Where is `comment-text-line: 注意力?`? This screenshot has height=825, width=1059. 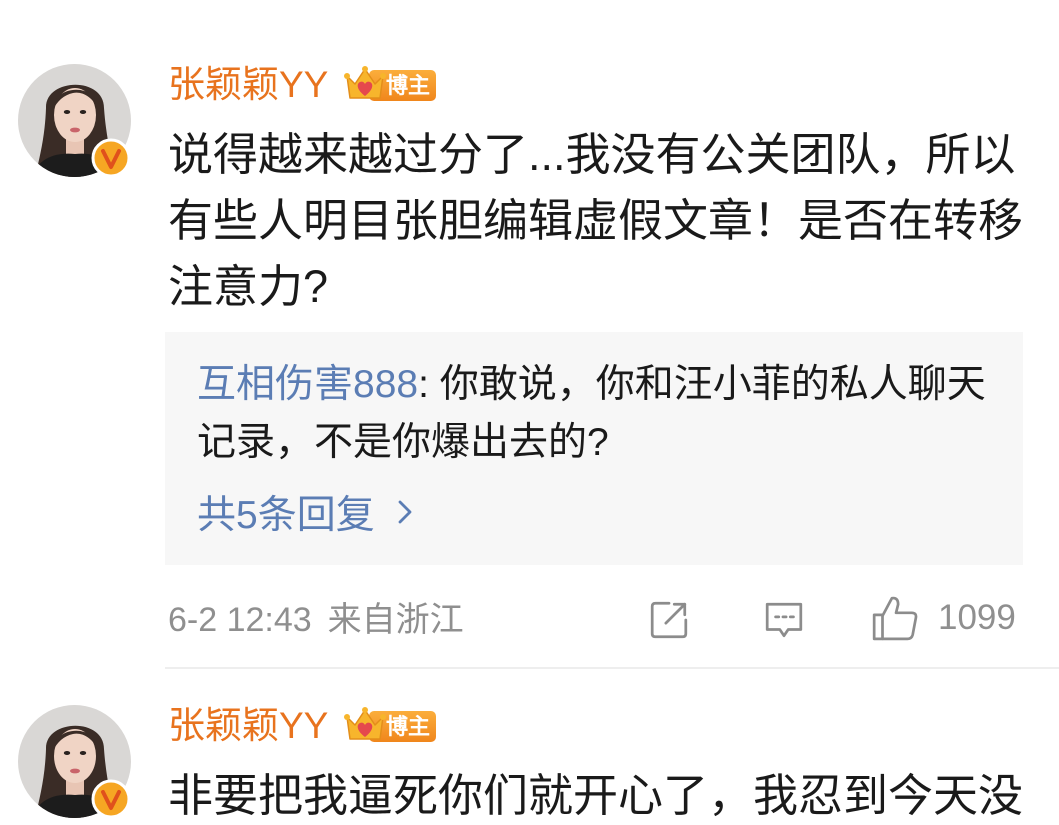 comment-text-line: 注意力? is located at coordinates (248, 286).